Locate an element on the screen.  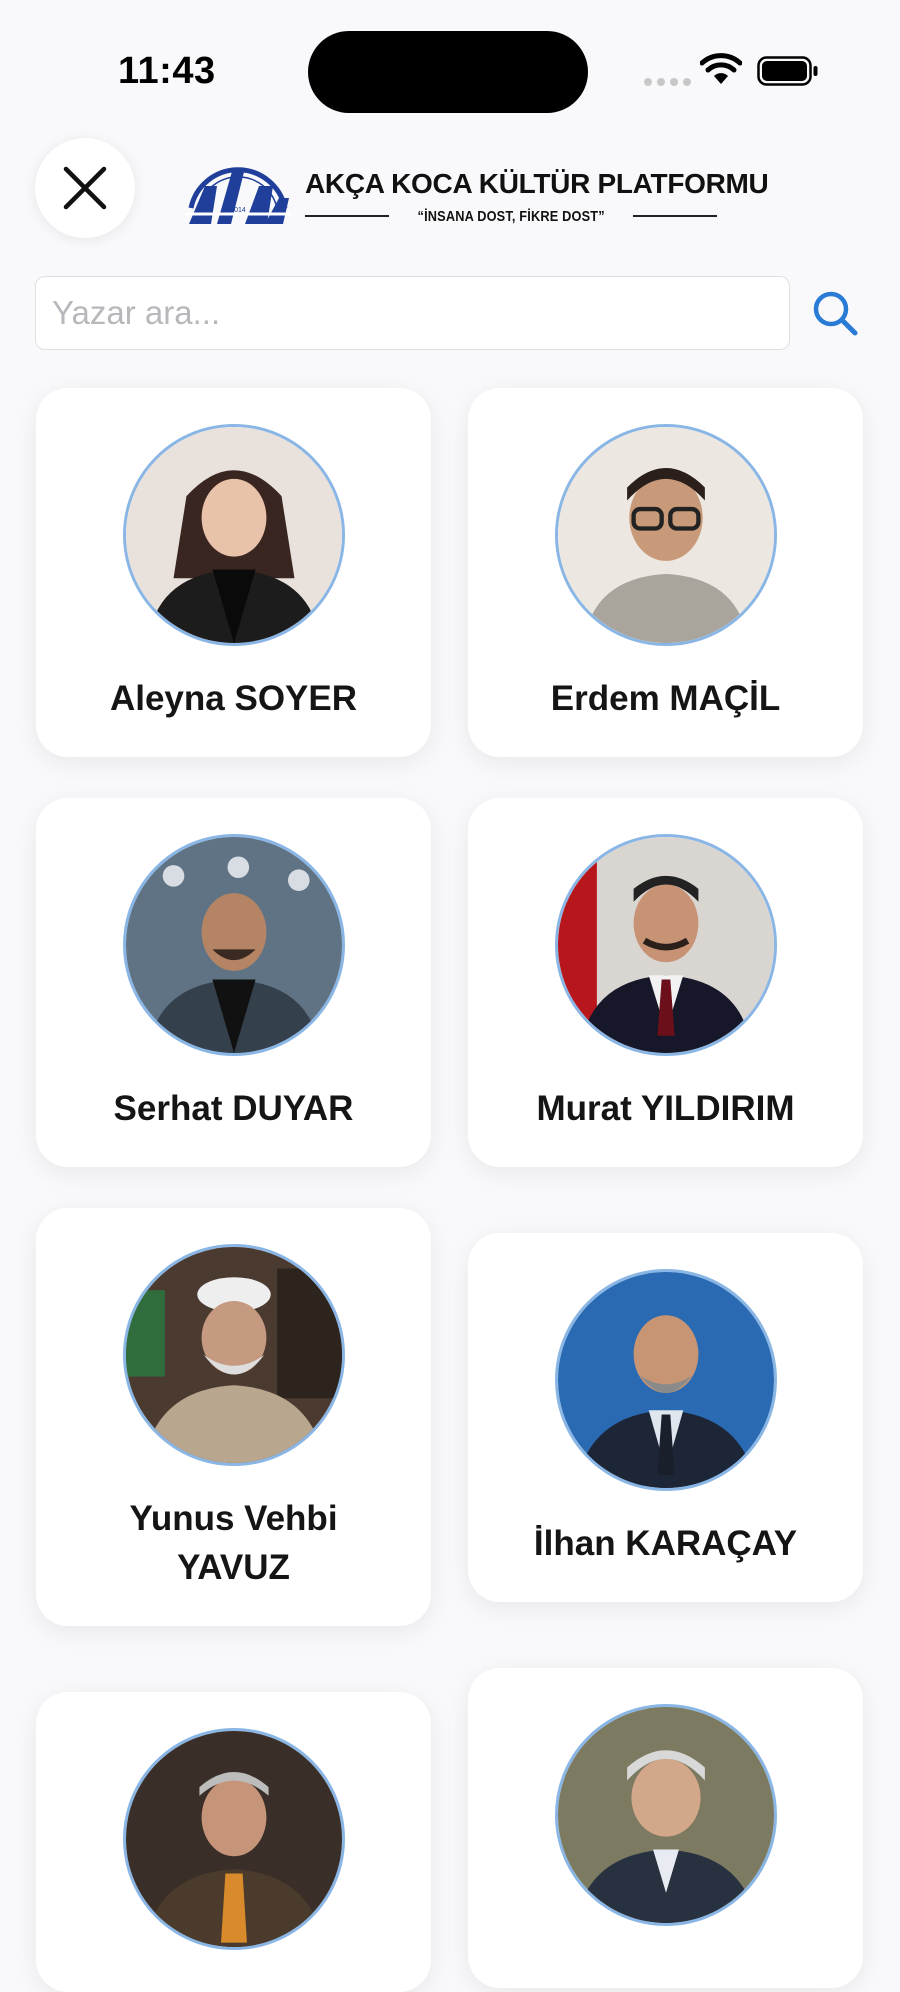
slogan-text: “İNSANA DOST, FİKRE DOST” is located at coordinates (511, 216).